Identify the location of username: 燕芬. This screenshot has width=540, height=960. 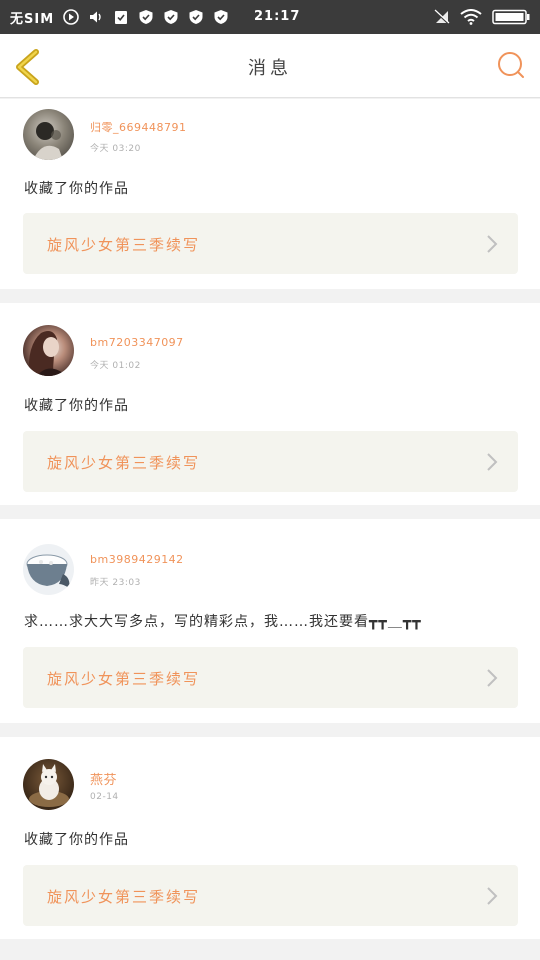
(103, 778).